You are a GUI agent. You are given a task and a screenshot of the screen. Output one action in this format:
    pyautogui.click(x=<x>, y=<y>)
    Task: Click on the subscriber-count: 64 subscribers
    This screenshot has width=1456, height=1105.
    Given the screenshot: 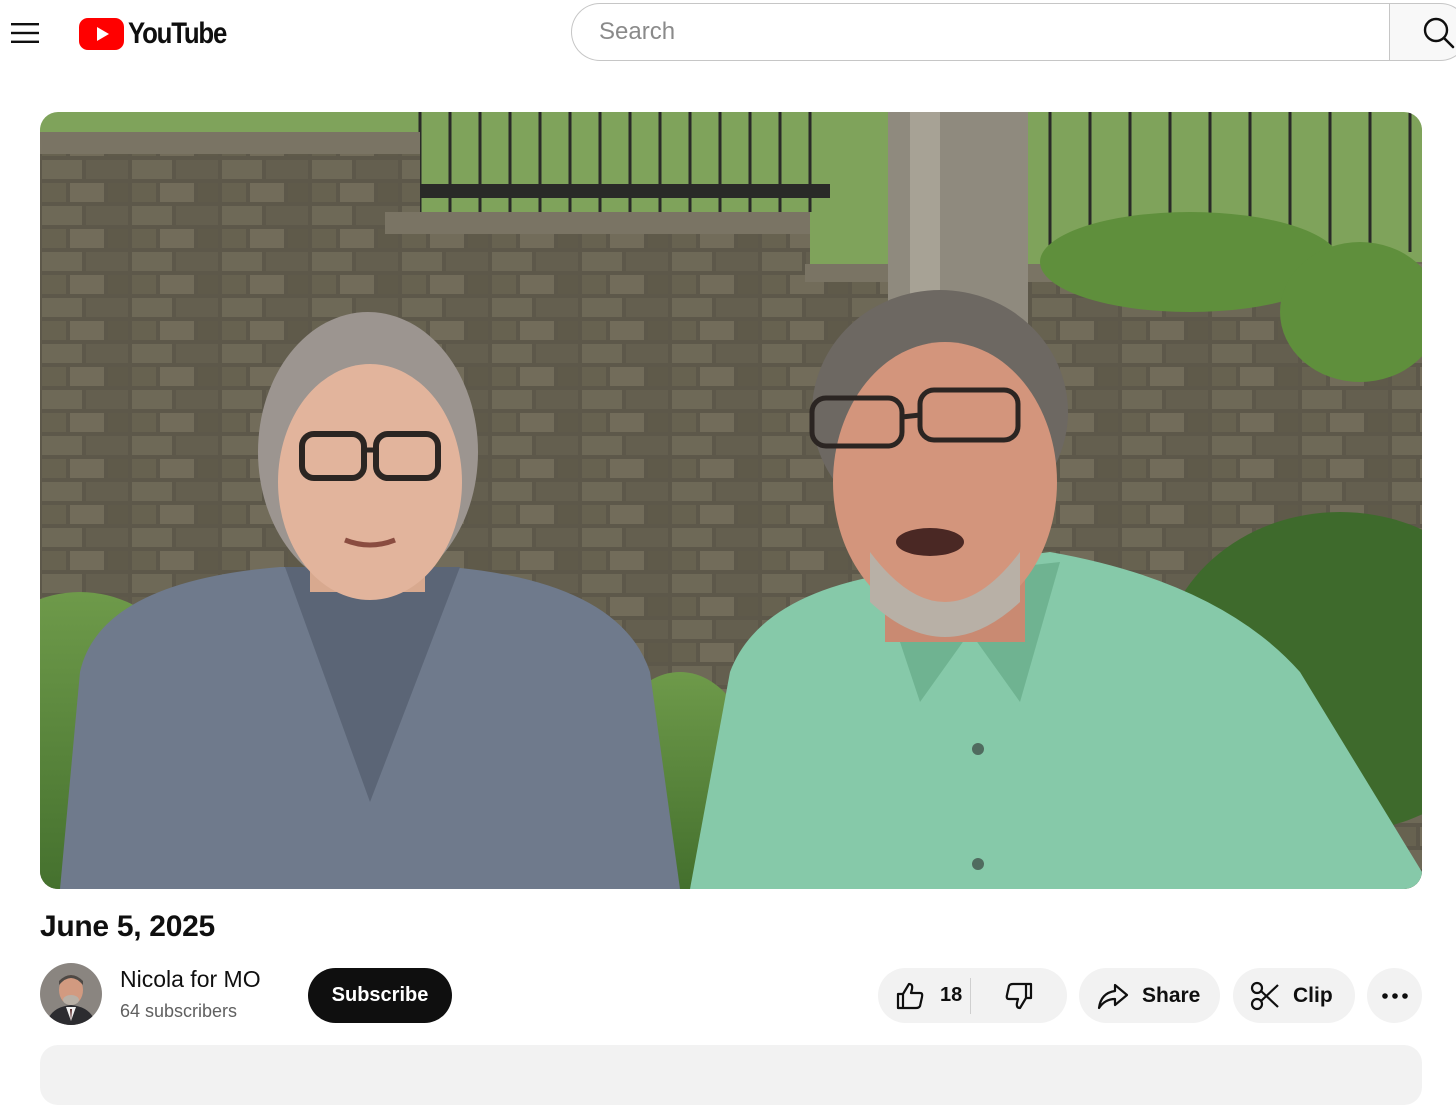 What is the action you would take?
    pyautogui.click(x=179, y=1011)
    